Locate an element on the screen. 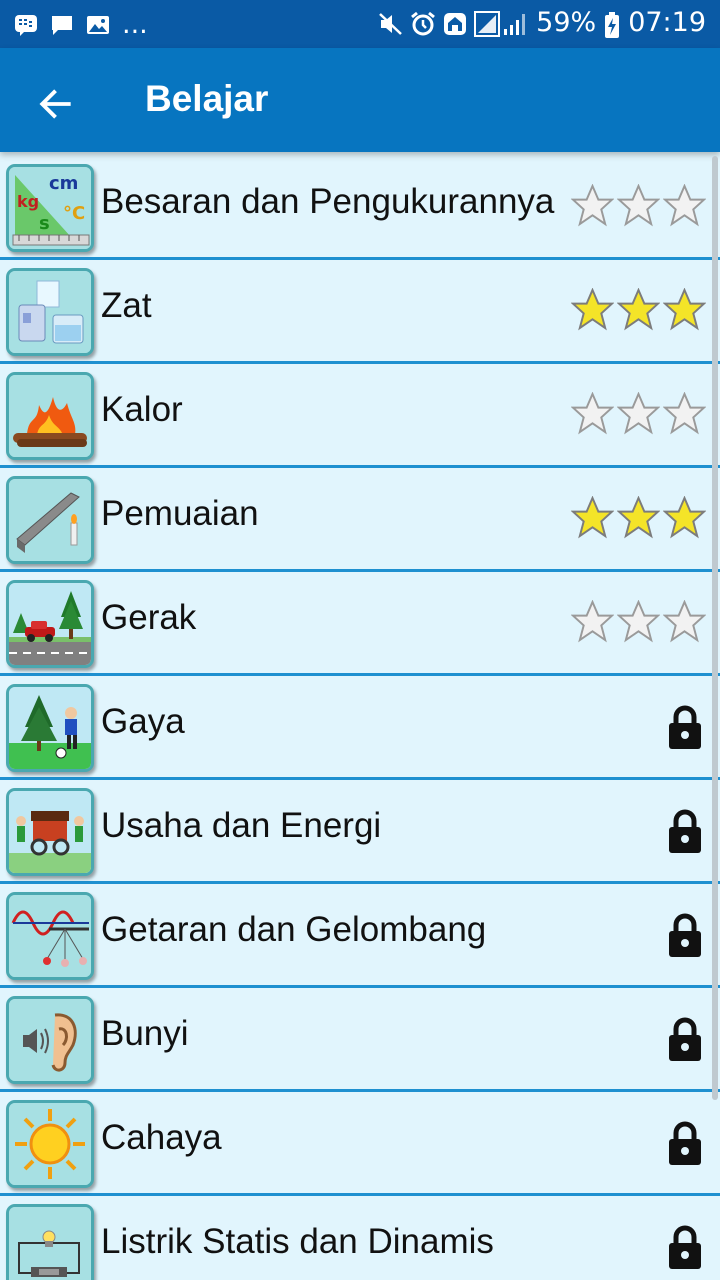 Image resolution: width=720 pixels, height=1280 pixels. arrow-left-icon is located at coordinates (55, 104).